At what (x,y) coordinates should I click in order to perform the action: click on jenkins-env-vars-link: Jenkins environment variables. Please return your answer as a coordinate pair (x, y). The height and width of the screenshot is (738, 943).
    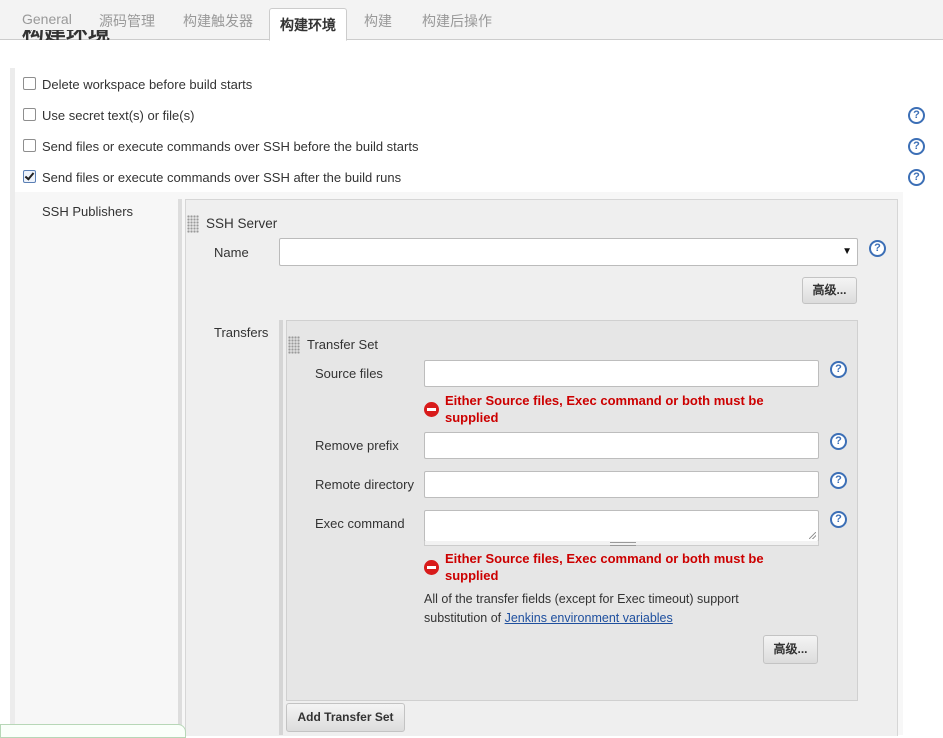
    Looking at the image, I should click on (589, 618).